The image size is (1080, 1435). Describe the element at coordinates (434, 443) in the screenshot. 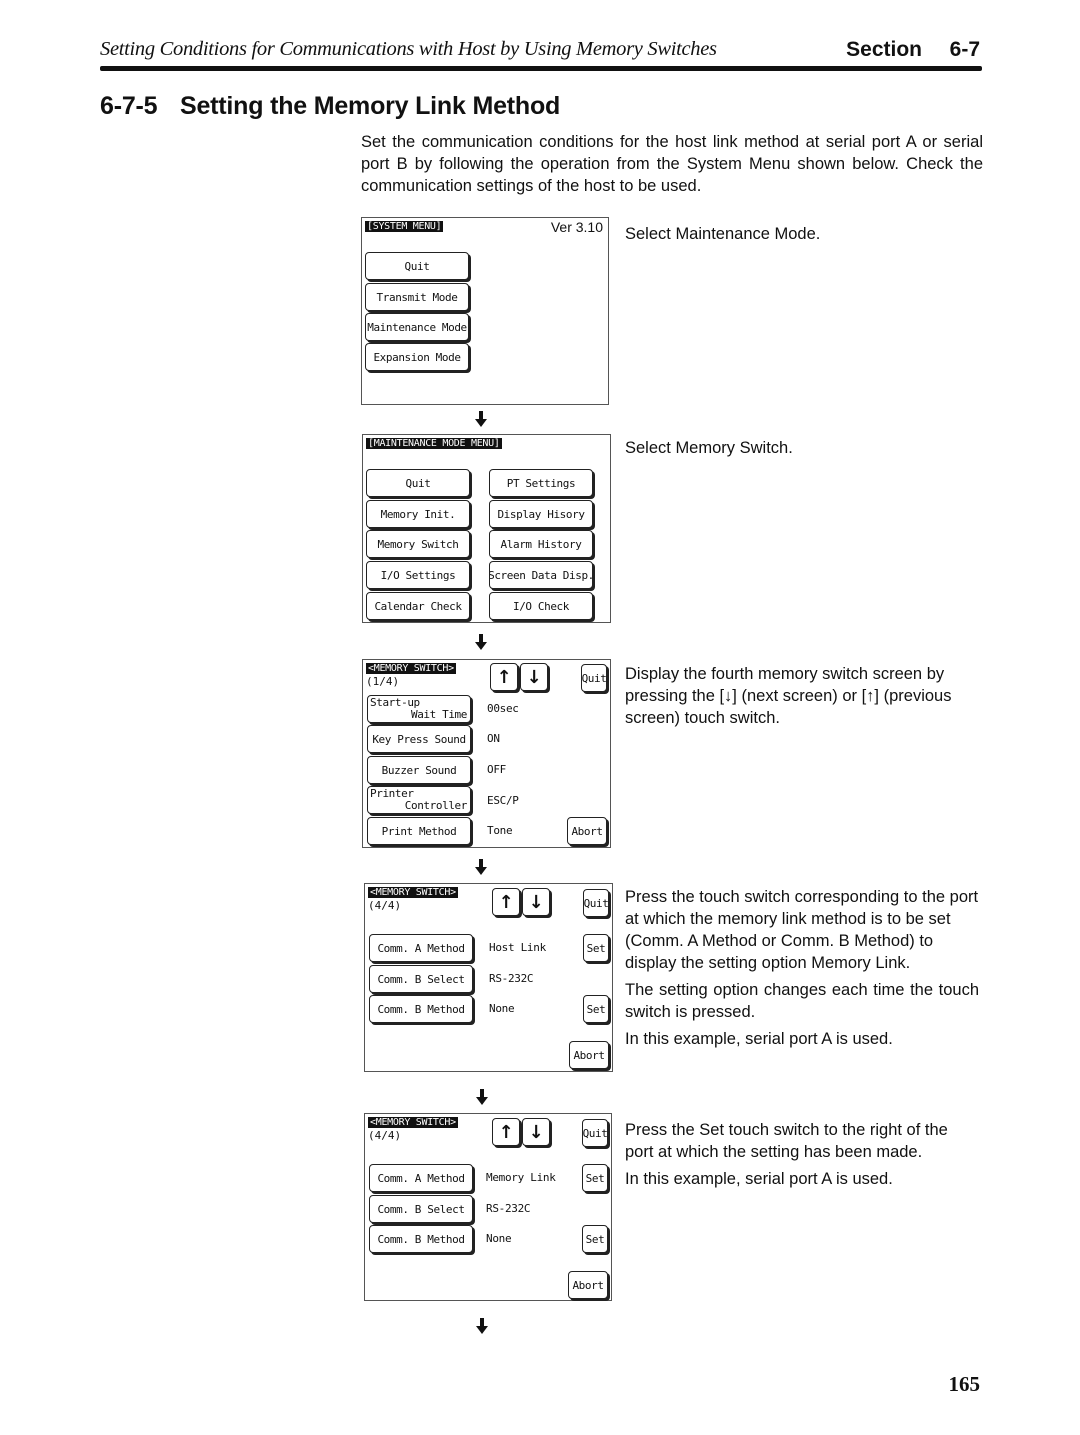

I see `screen-title: [MAINTENANCE MODE MENU]` at that location.